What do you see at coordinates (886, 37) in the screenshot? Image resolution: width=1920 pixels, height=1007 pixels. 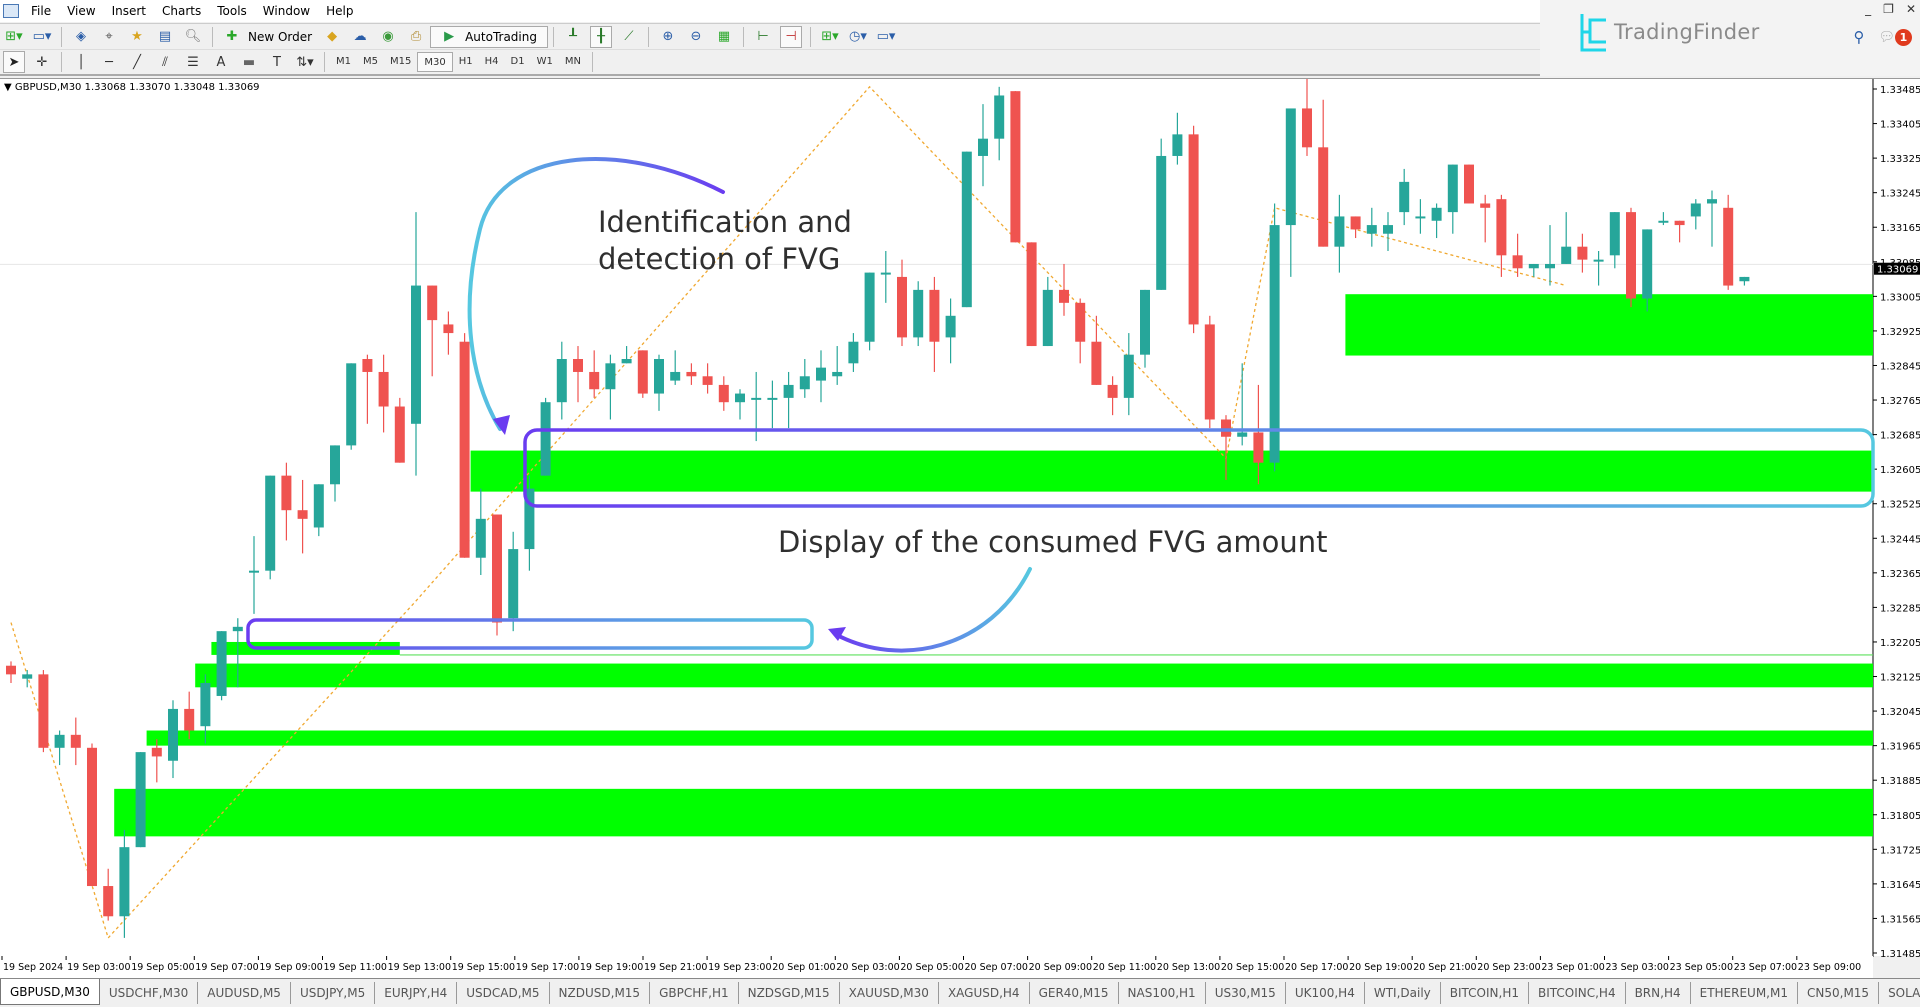 I see `templates-icon: ▭▾` at bounding box center [886, 37].